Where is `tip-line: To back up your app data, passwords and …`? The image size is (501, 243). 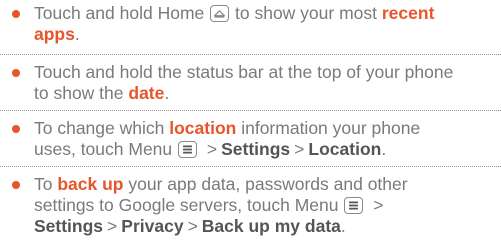 tip-line: To back up your app data, passwords and … is located at coordinates (221, 184).